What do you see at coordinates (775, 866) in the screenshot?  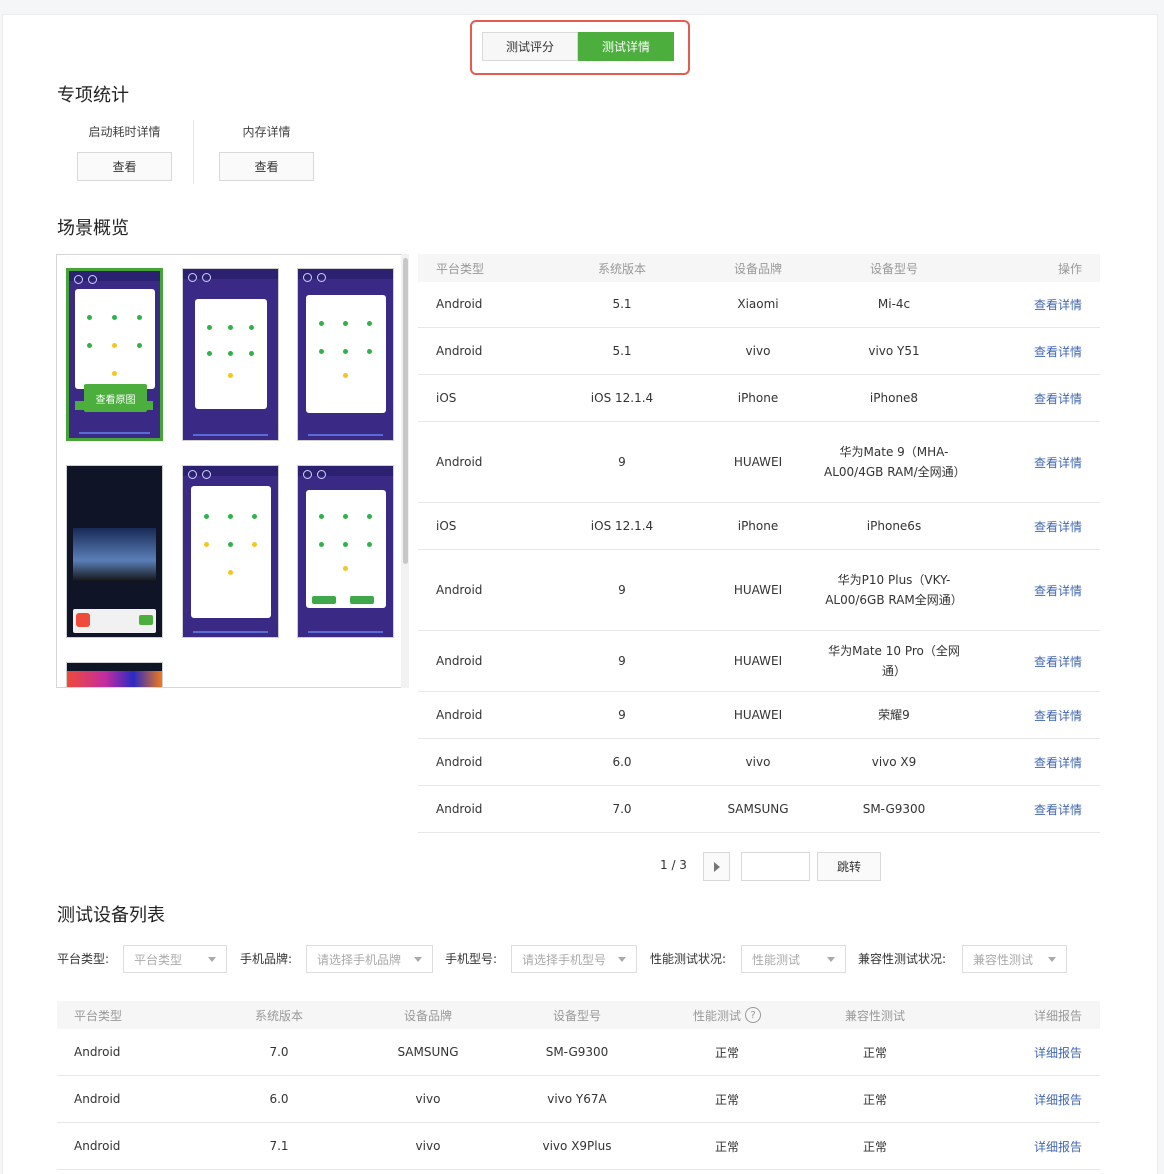 I see `page-number-input` at bounding box center [775, 866].